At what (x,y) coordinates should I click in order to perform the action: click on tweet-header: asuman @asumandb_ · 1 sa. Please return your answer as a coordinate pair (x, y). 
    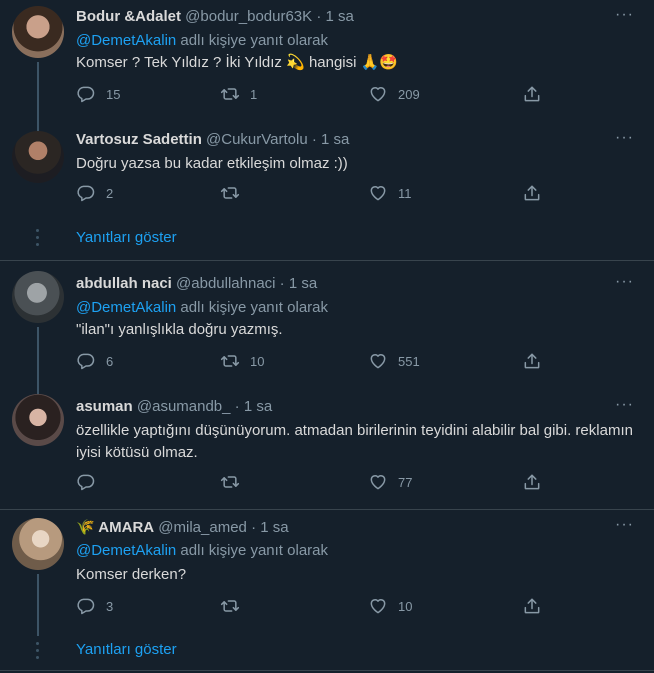
    Looking at the image, I should click on (174, 406).